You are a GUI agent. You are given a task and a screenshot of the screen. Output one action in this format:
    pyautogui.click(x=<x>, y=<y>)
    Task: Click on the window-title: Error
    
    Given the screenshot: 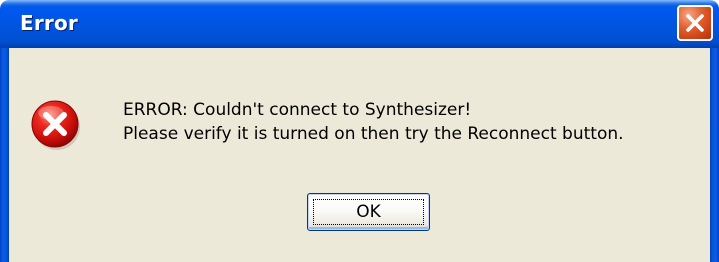 What is the action you would take?
    pyautogui.click(x=49, y=23)
    